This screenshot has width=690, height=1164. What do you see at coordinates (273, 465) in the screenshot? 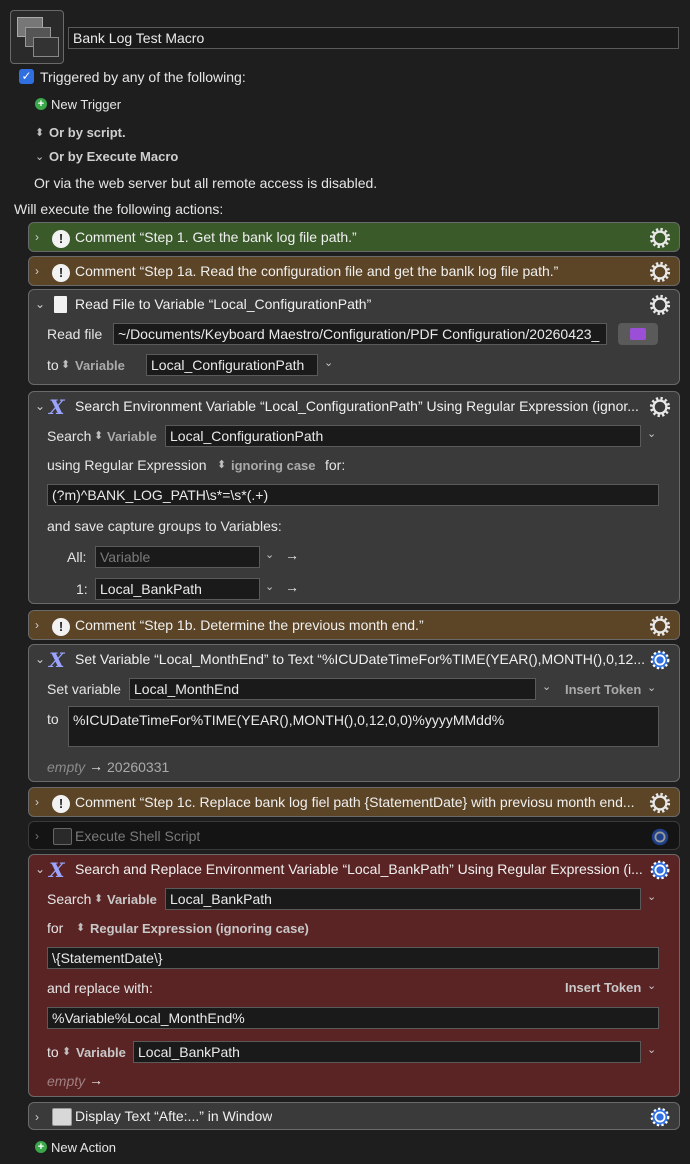
I see `case-mode-selector: ignoring case` at bounding box center [273, 465].